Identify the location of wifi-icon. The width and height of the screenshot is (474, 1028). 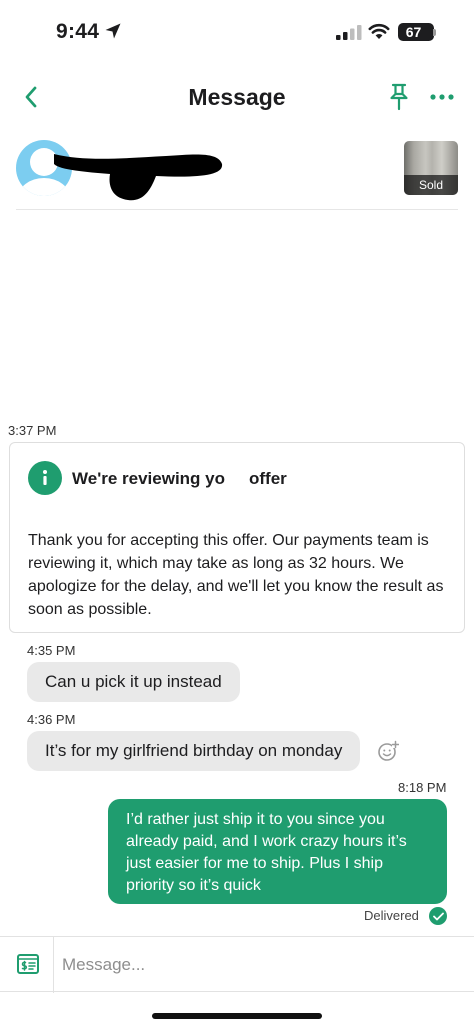
(379, 31).